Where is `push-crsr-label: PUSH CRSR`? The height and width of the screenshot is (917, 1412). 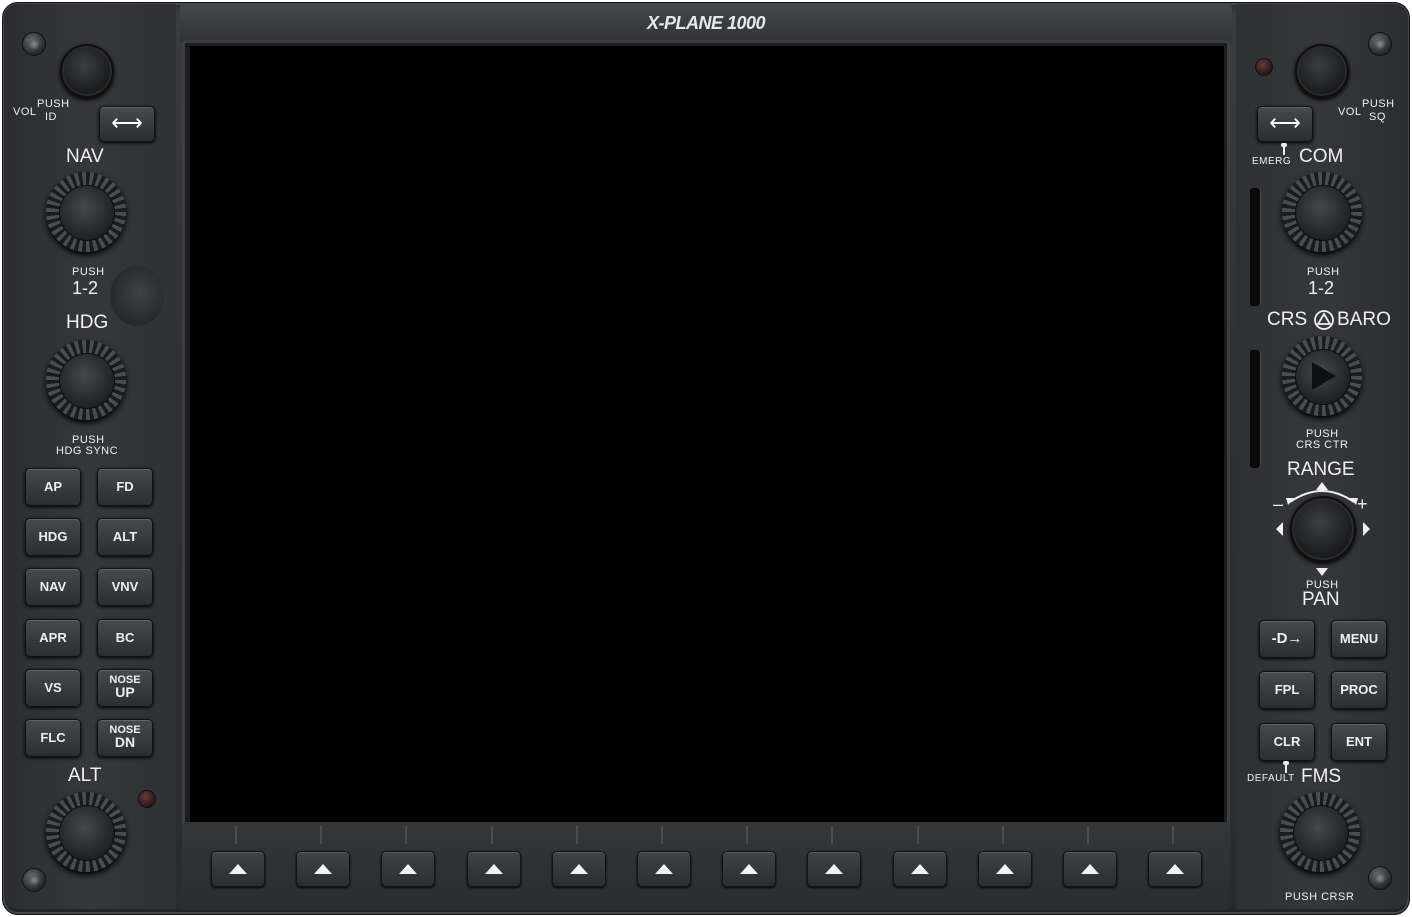
push-crsr-label: PUSH CRSR is located at coordinates (1320, 897).